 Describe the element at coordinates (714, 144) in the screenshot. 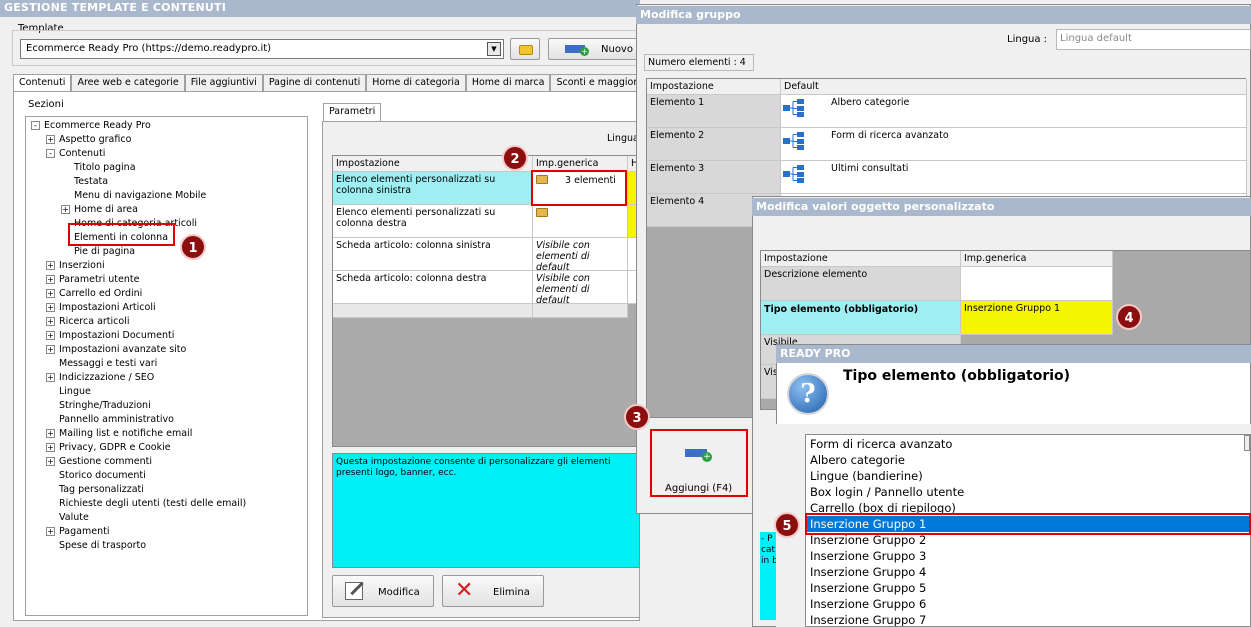

I see `gruppo-row-label: Elemento 2` at that location.